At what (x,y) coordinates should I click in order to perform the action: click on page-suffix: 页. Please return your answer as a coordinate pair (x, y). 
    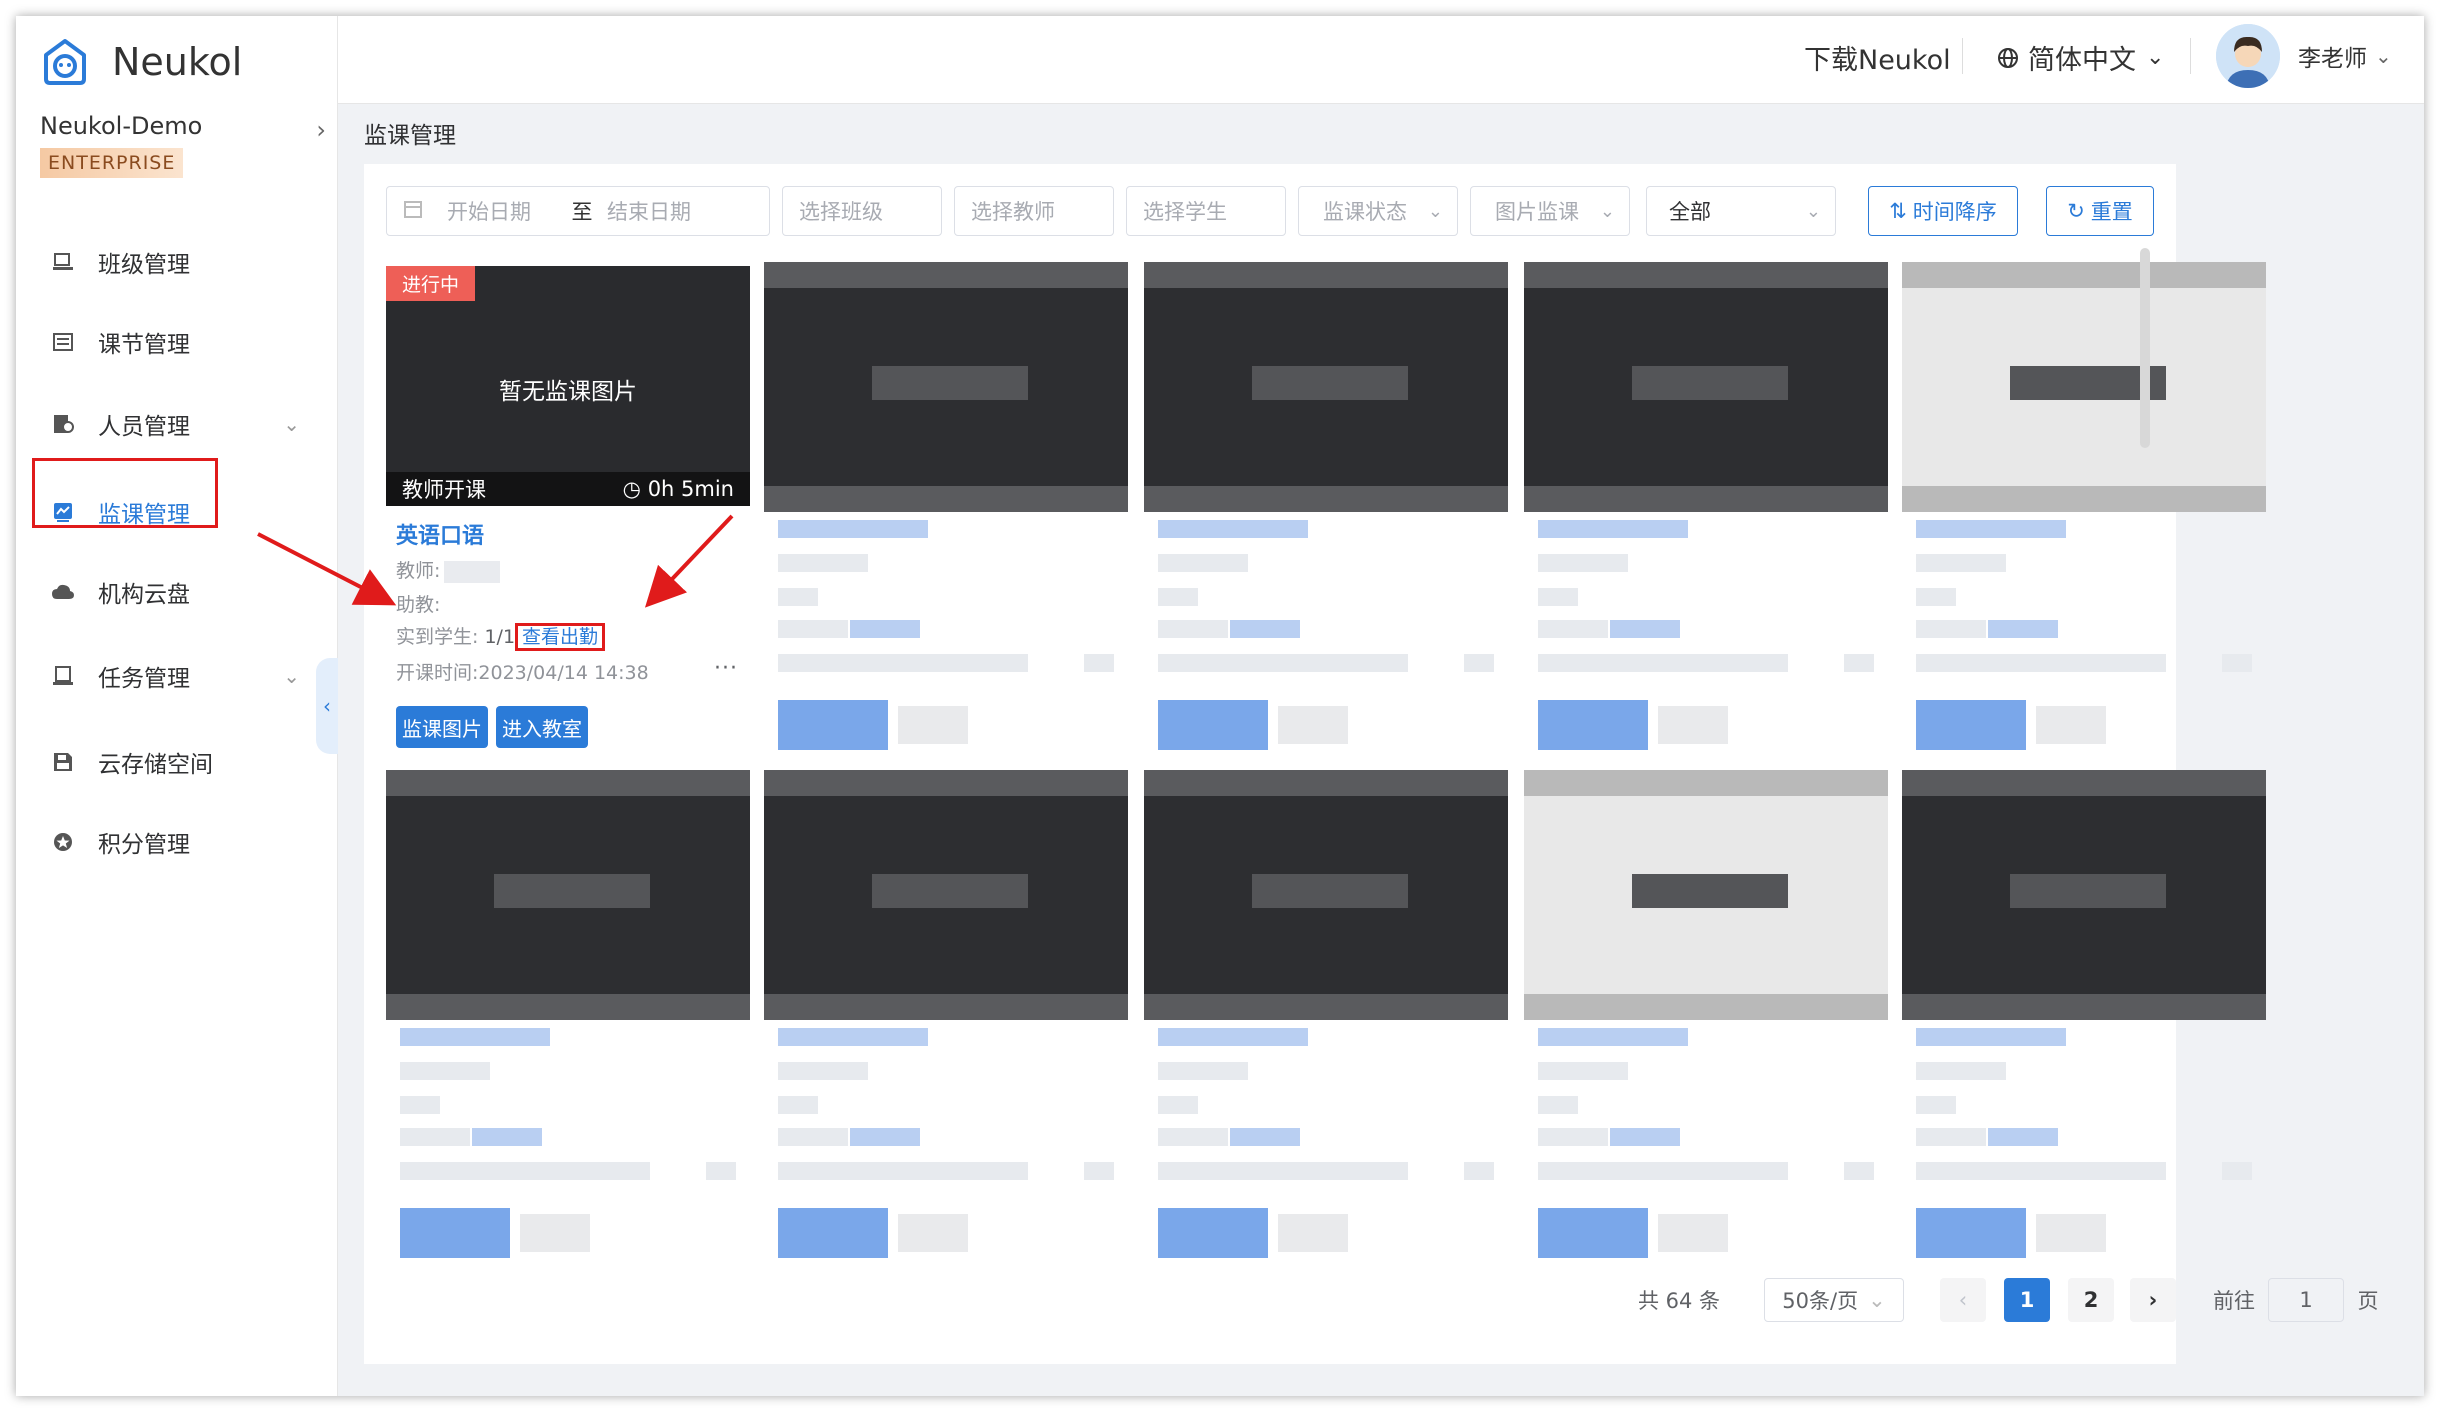
    Looking at the image, I should click on (2368, 1301).